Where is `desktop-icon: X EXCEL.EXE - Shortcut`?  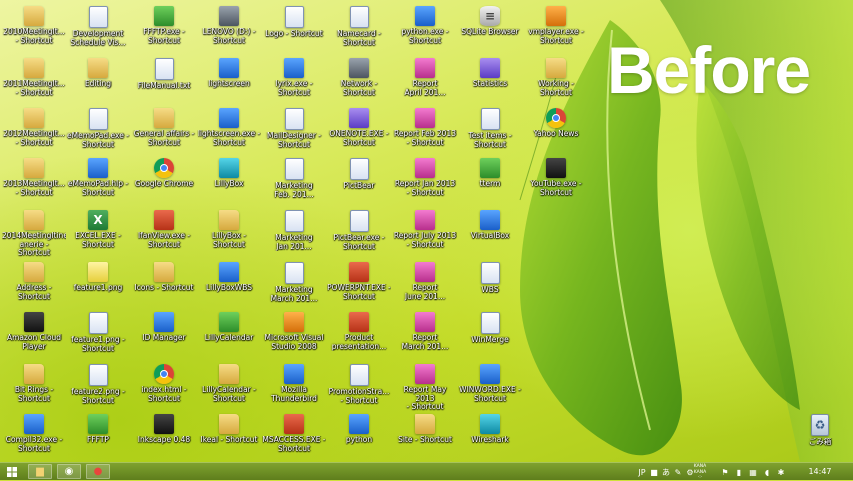 desktop-icon: X EXCEL.EXE - Shortcut is located at coordinates (98, 236).